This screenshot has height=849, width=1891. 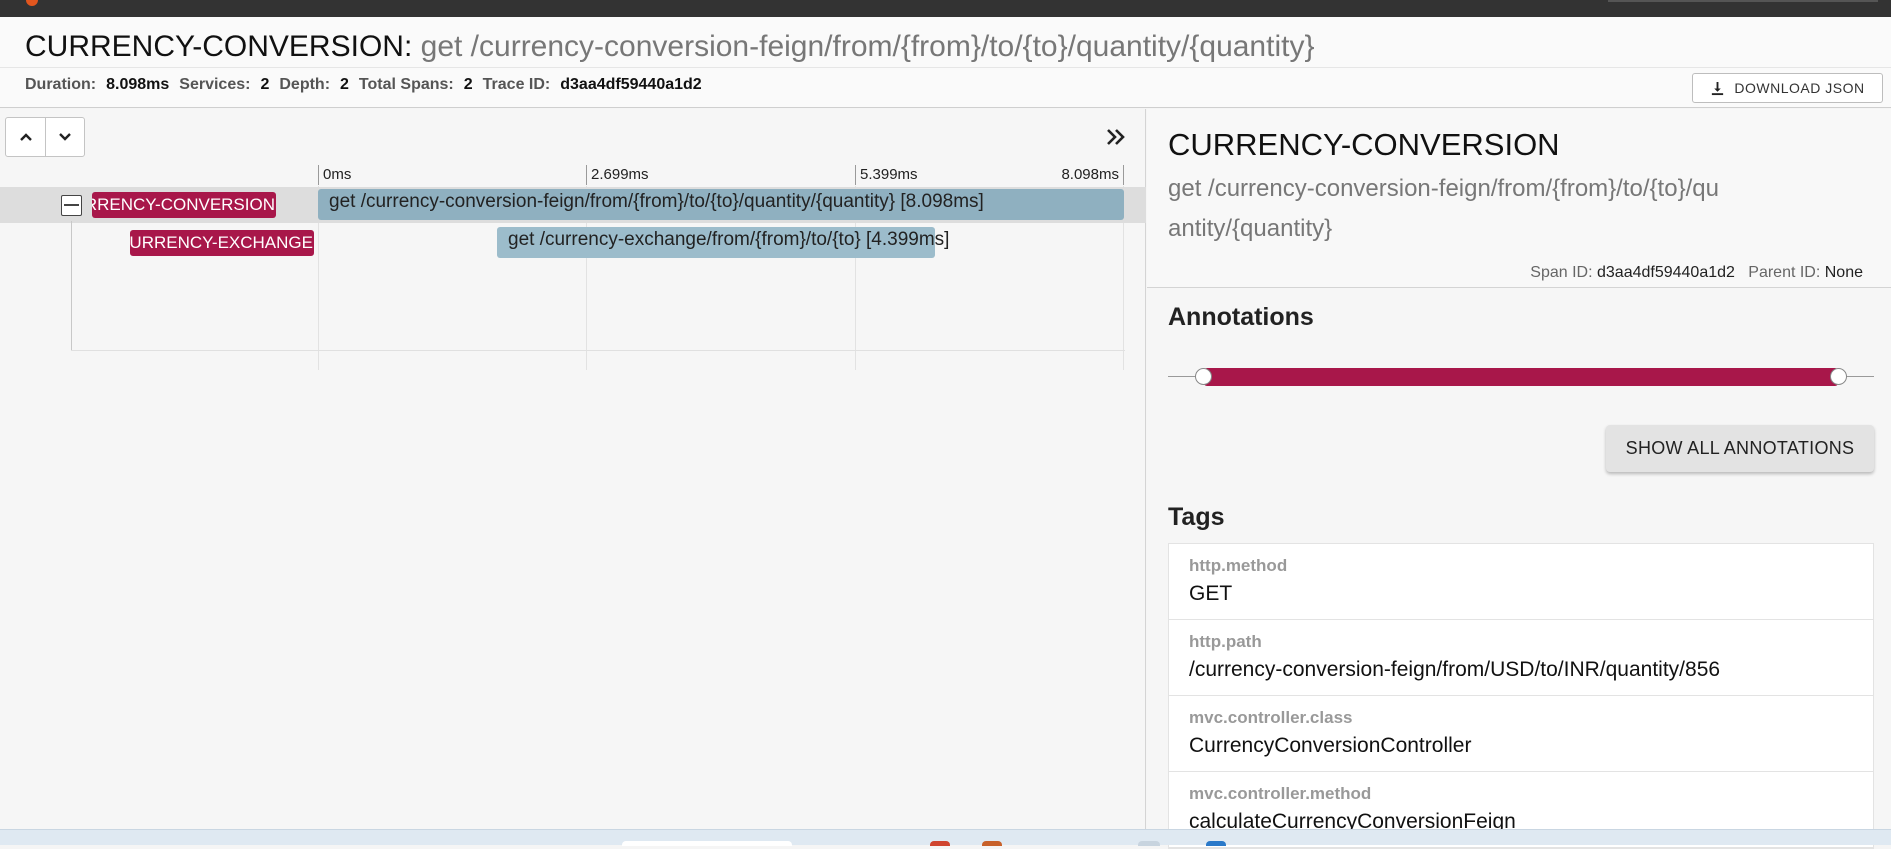 I want to click on tag-item: http.method GET, so click(x=1521, y=582).